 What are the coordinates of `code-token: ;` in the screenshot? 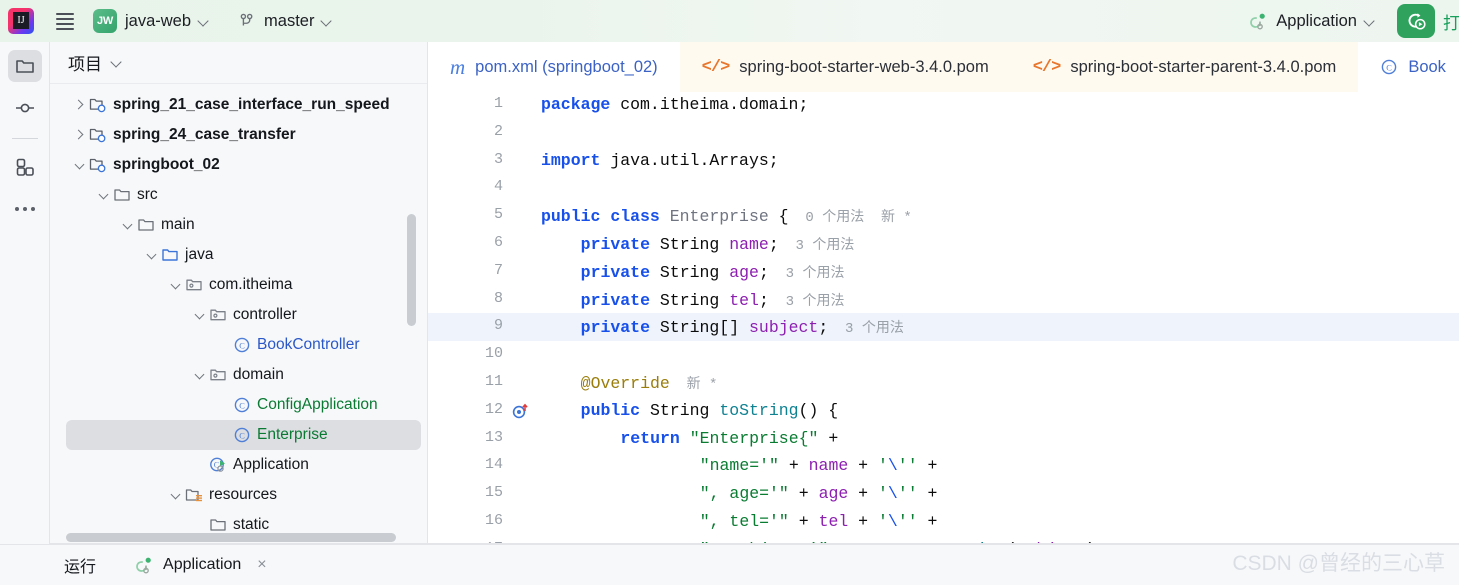 It's located at (763, 300).